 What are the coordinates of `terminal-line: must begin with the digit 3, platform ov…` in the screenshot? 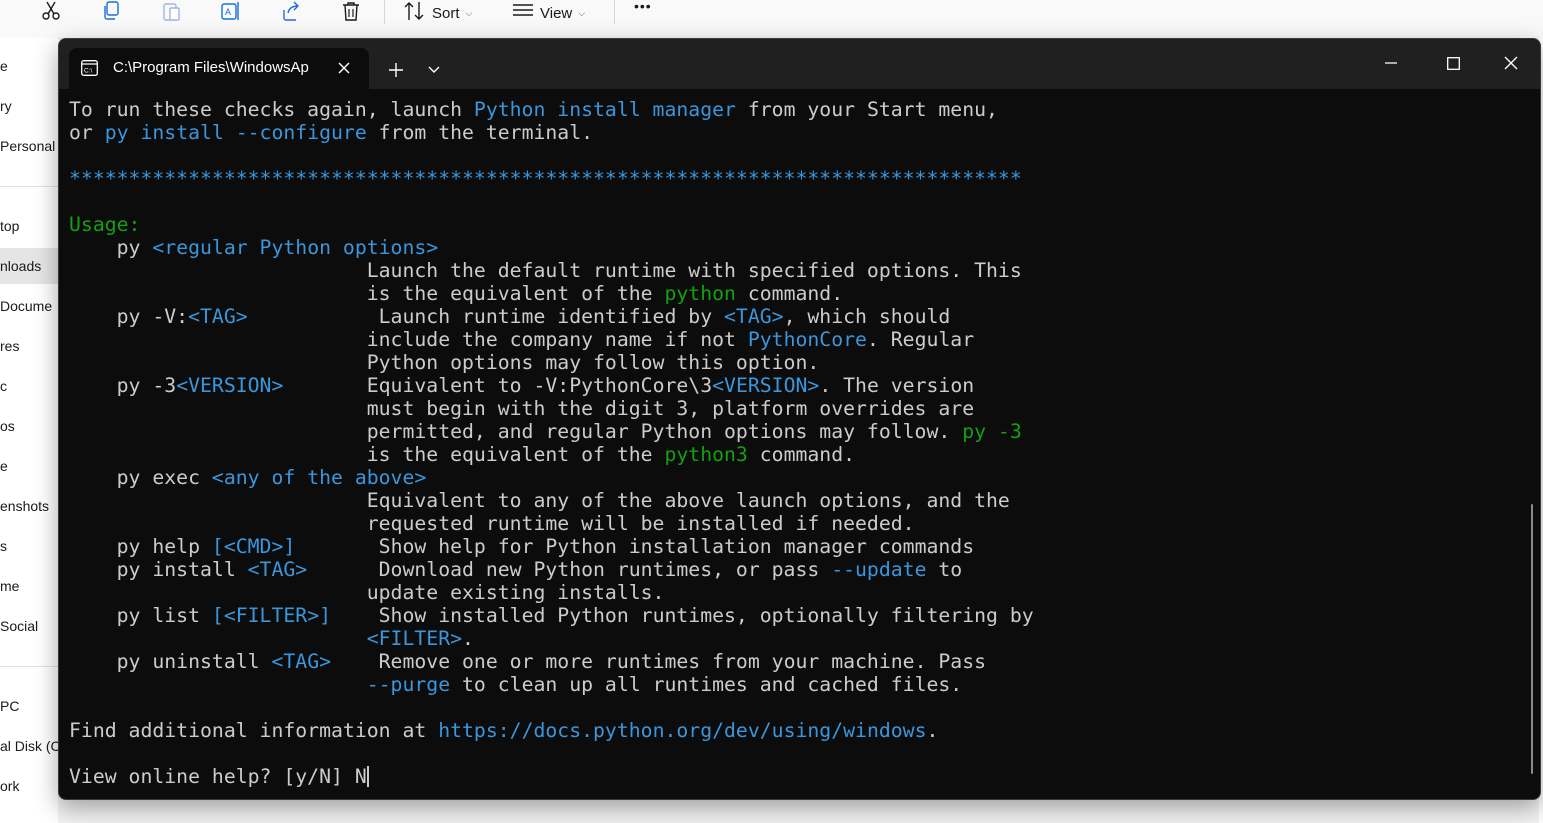 It's located at (796, 408).